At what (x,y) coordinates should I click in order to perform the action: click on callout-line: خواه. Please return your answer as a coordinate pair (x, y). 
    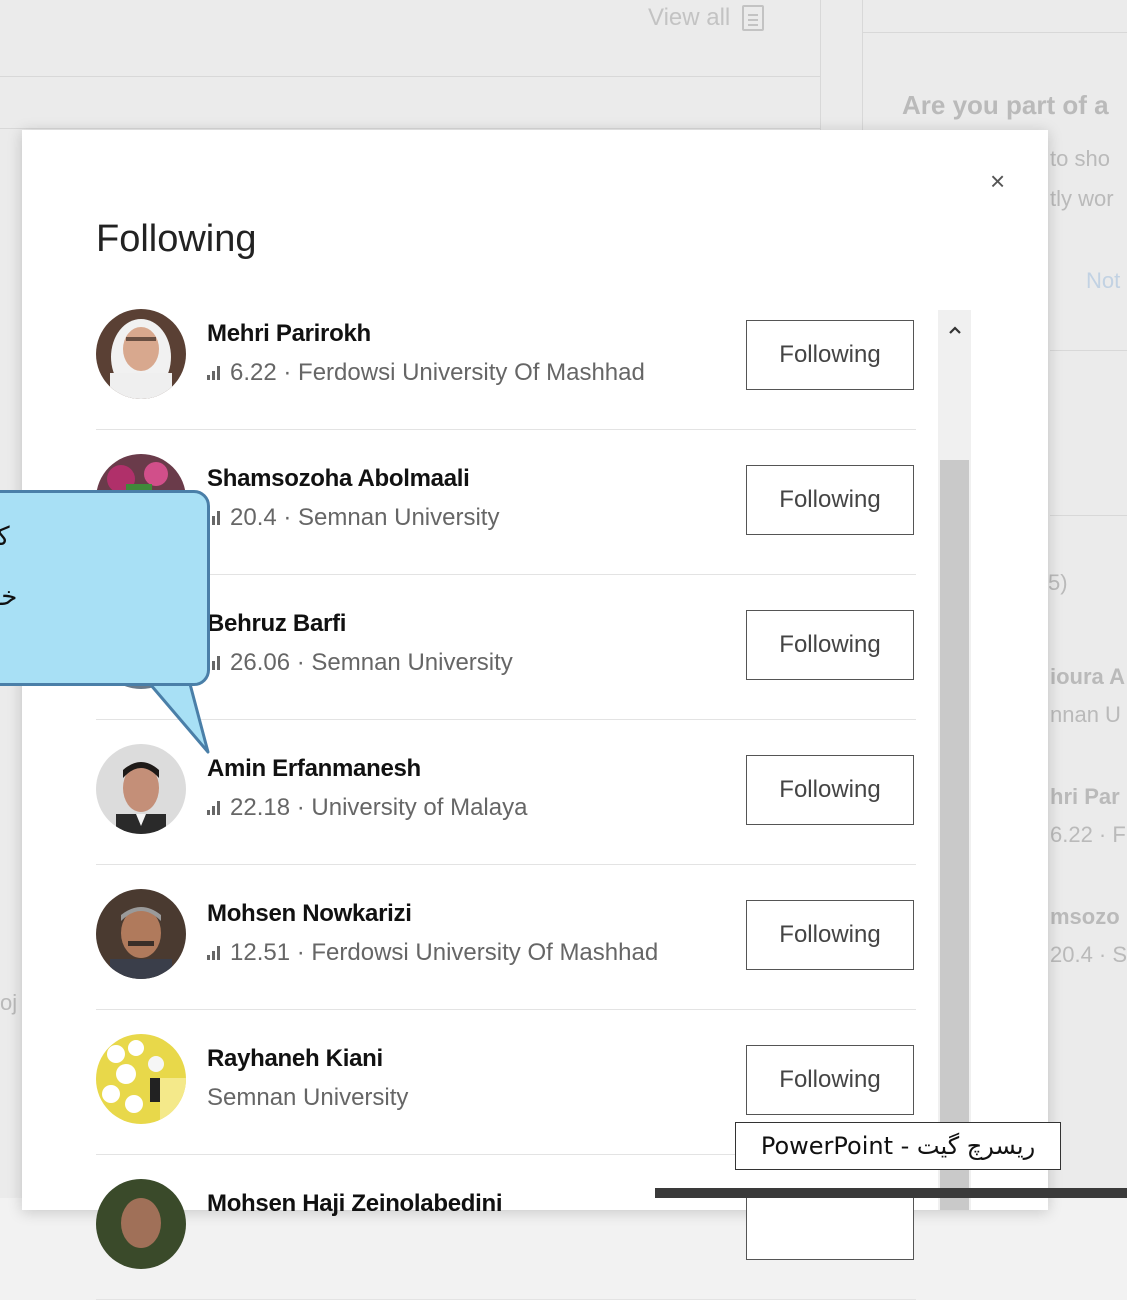
    Looking at the image, I should click on (9, 596).